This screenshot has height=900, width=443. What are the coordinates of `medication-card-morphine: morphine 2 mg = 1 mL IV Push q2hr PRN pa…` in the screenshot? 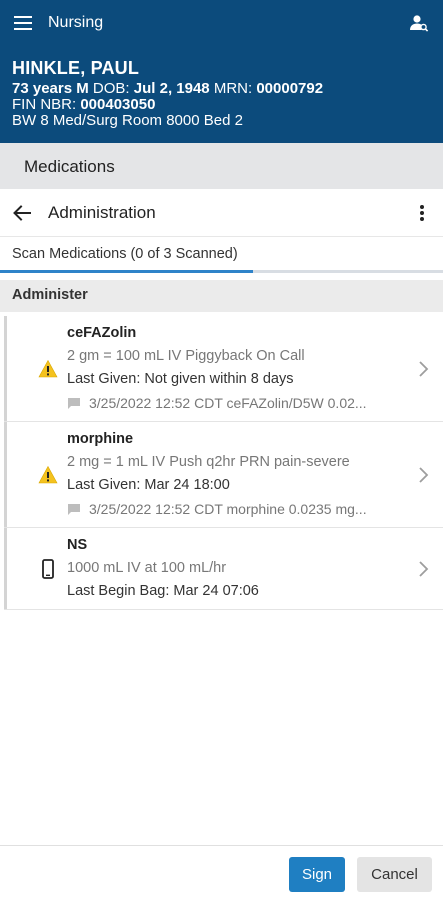 It's located at (223, 475).